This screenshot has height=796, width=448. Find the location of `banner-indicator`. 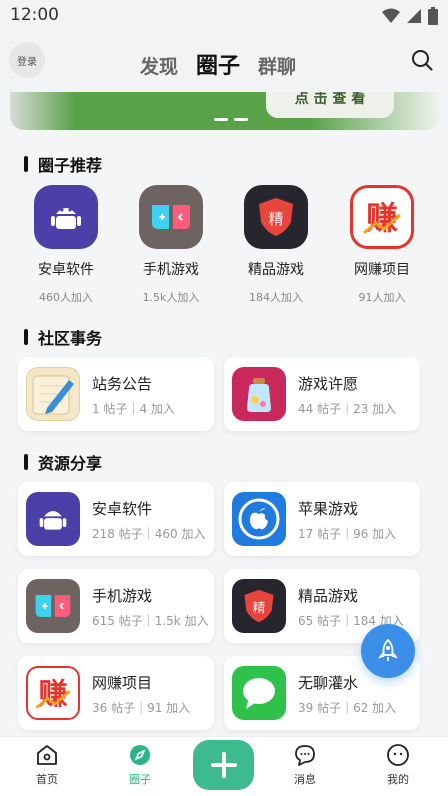

banner-indicator is located at coordinates (231, 119).